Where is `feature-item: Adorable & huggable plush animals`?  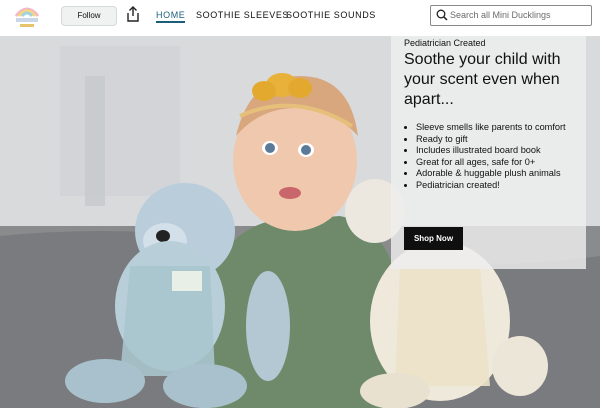
feature-item: Adorable & huggable plush animals is located at coordinates (504, 174).